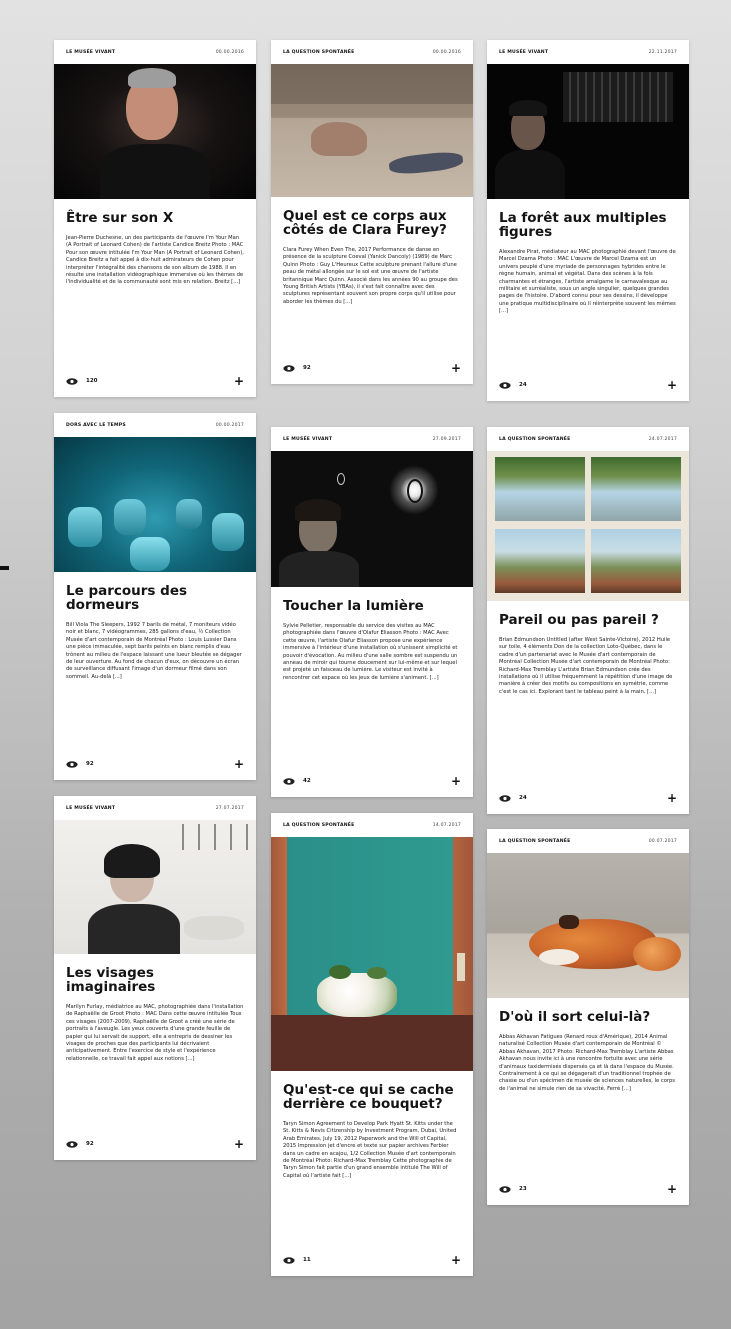 This screenshot has width=731, height=1329. What do you see at coordinates (372, 606) in the screenshot?
I see `article-title: Toucher la lumière` at bounding box center [372, 606].